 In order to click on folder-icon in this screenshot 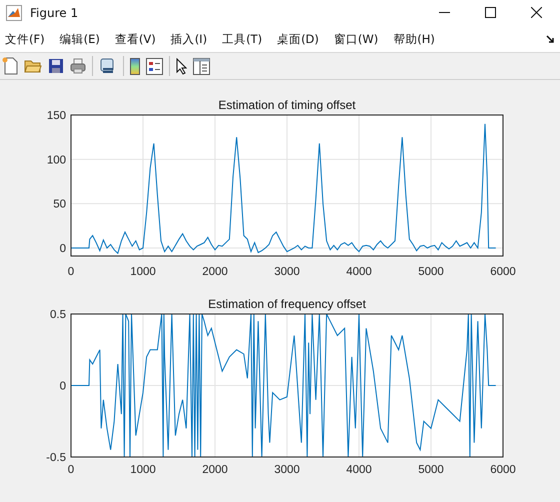, I will do `click(33, 66)`.